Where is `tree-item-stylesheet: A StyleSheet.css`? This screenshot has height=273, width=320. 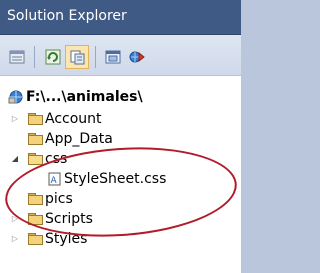
tree-item-stylesheet: A StyleSheet.css is located at coordinates (120, 179).